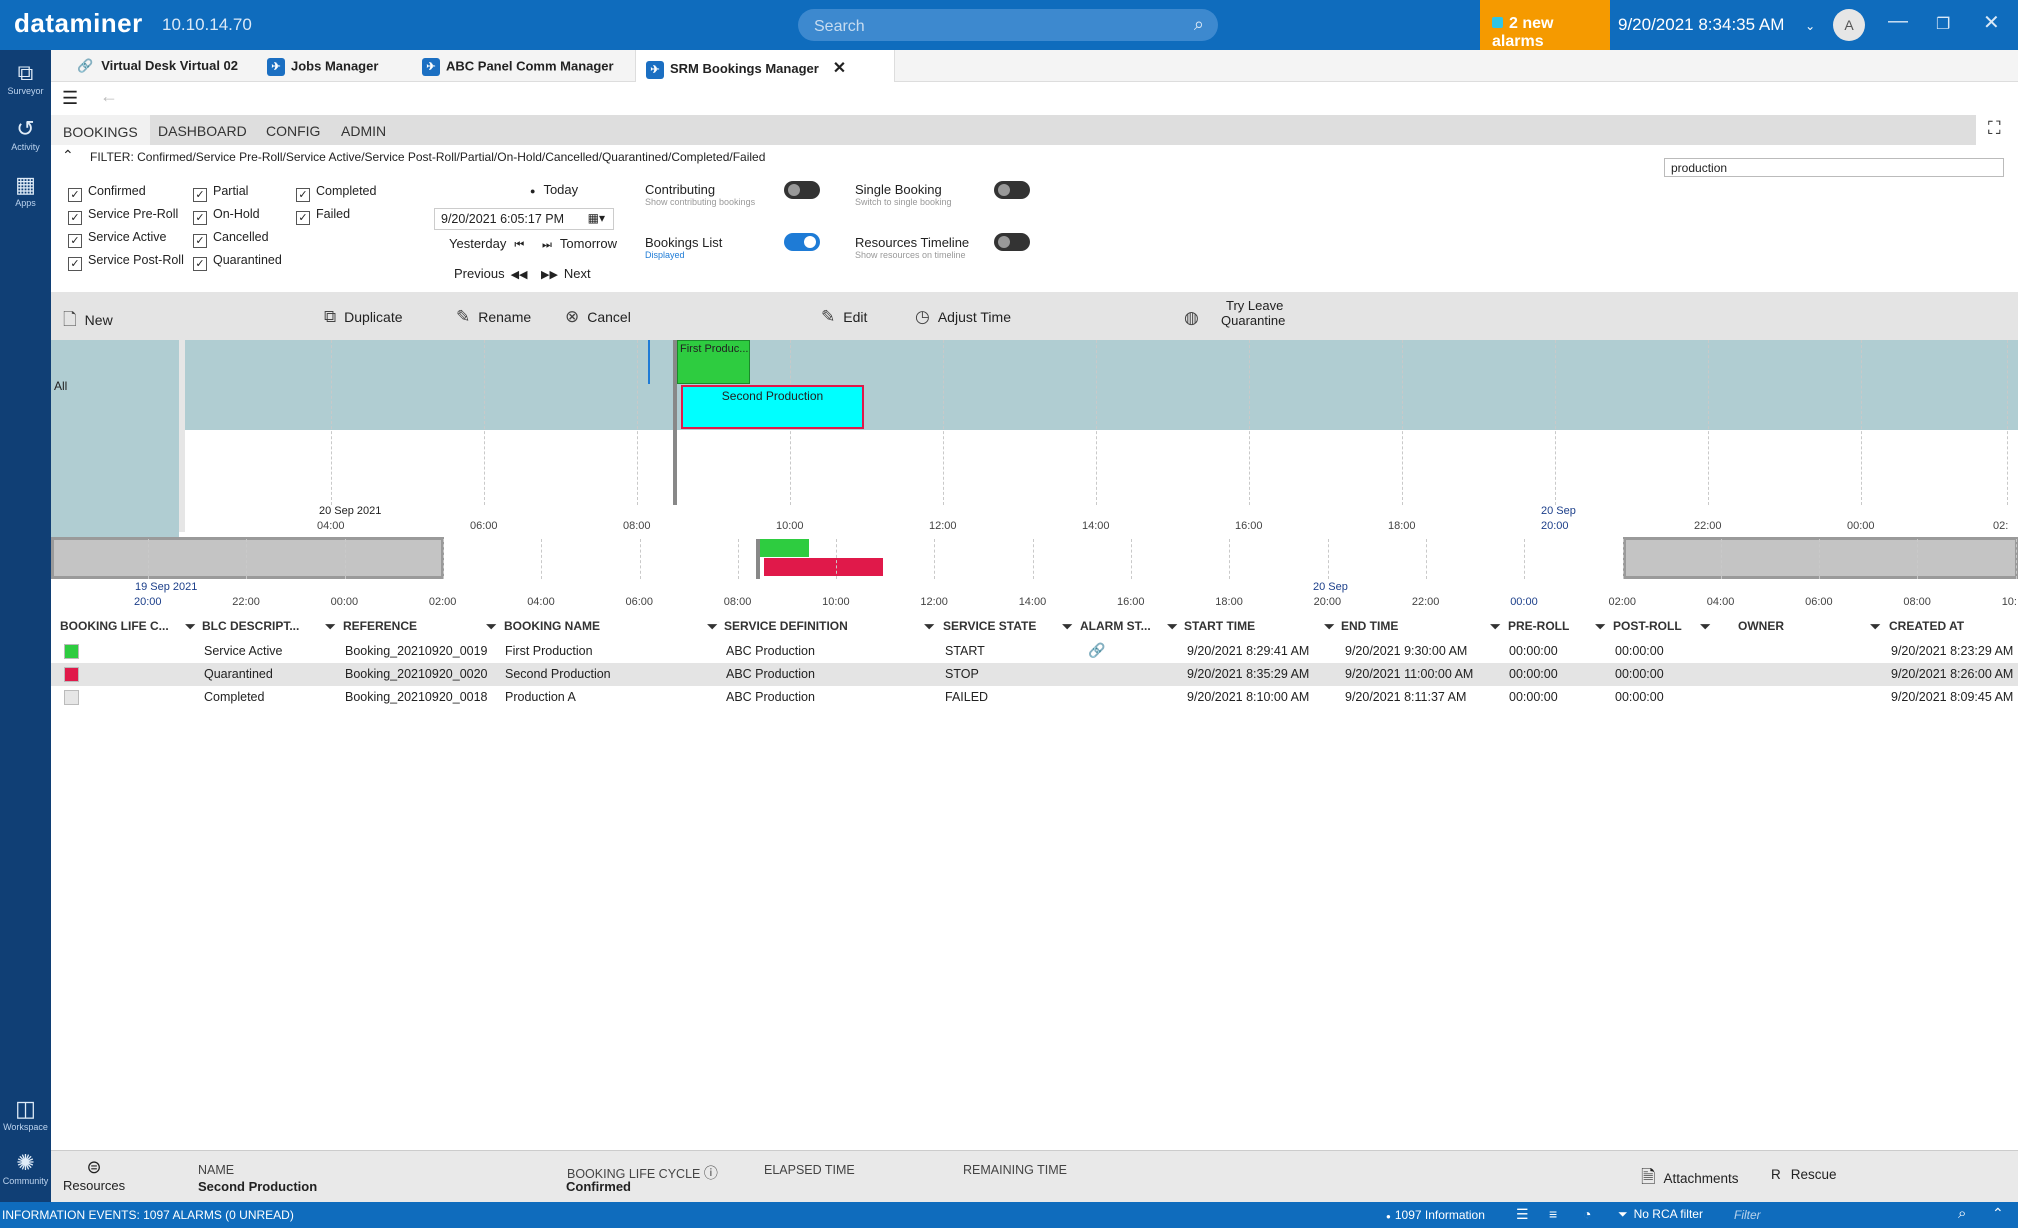 The height and width of the screenshot is (1228, 2018). Describe the element at coordinates (1898, 21) in the screenshot. I see `minimize-icon: —` at that location.